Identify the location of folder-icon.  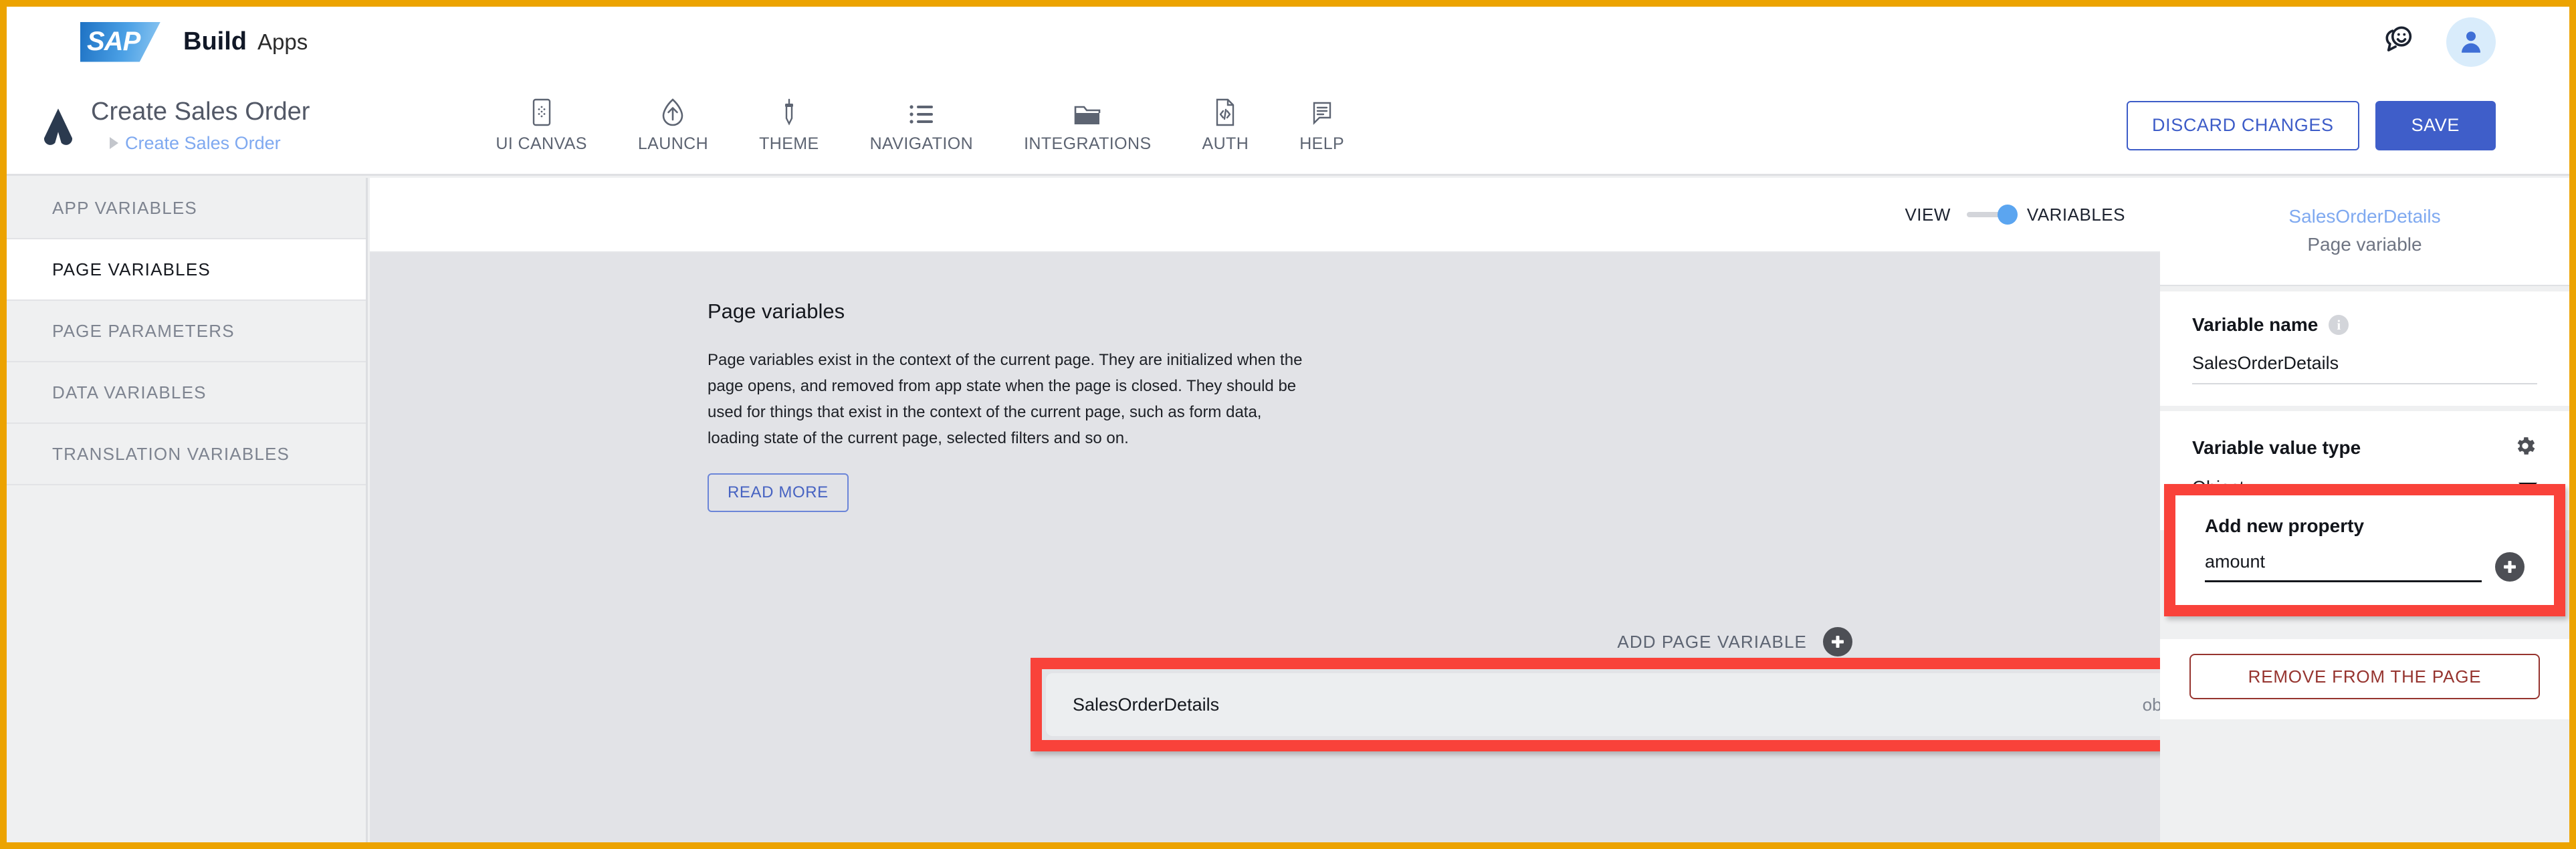
(1088, 111).